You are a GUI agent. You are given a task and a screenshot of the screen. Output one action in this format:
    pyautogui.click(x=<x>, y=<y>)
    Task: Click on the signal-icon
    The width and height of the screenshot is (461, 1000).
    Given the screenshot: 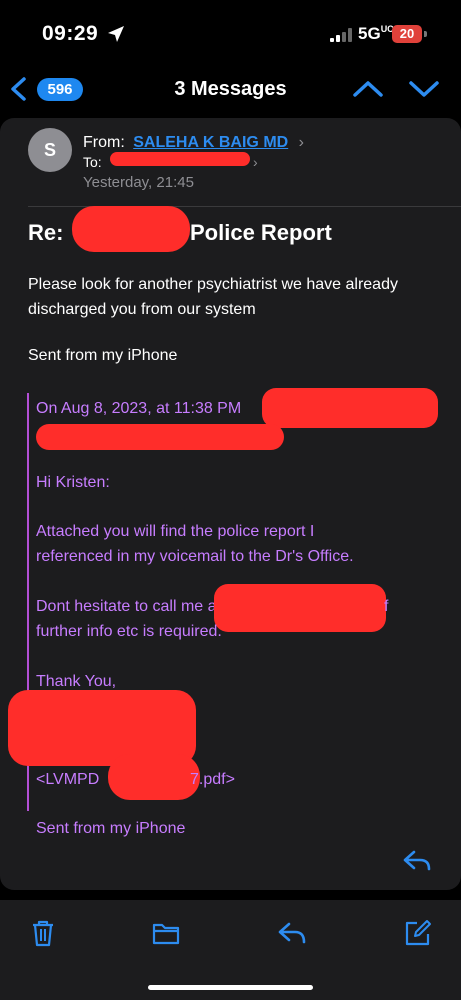 What is the action you would take?
    pyautogui.click(x=341, y=35)
    